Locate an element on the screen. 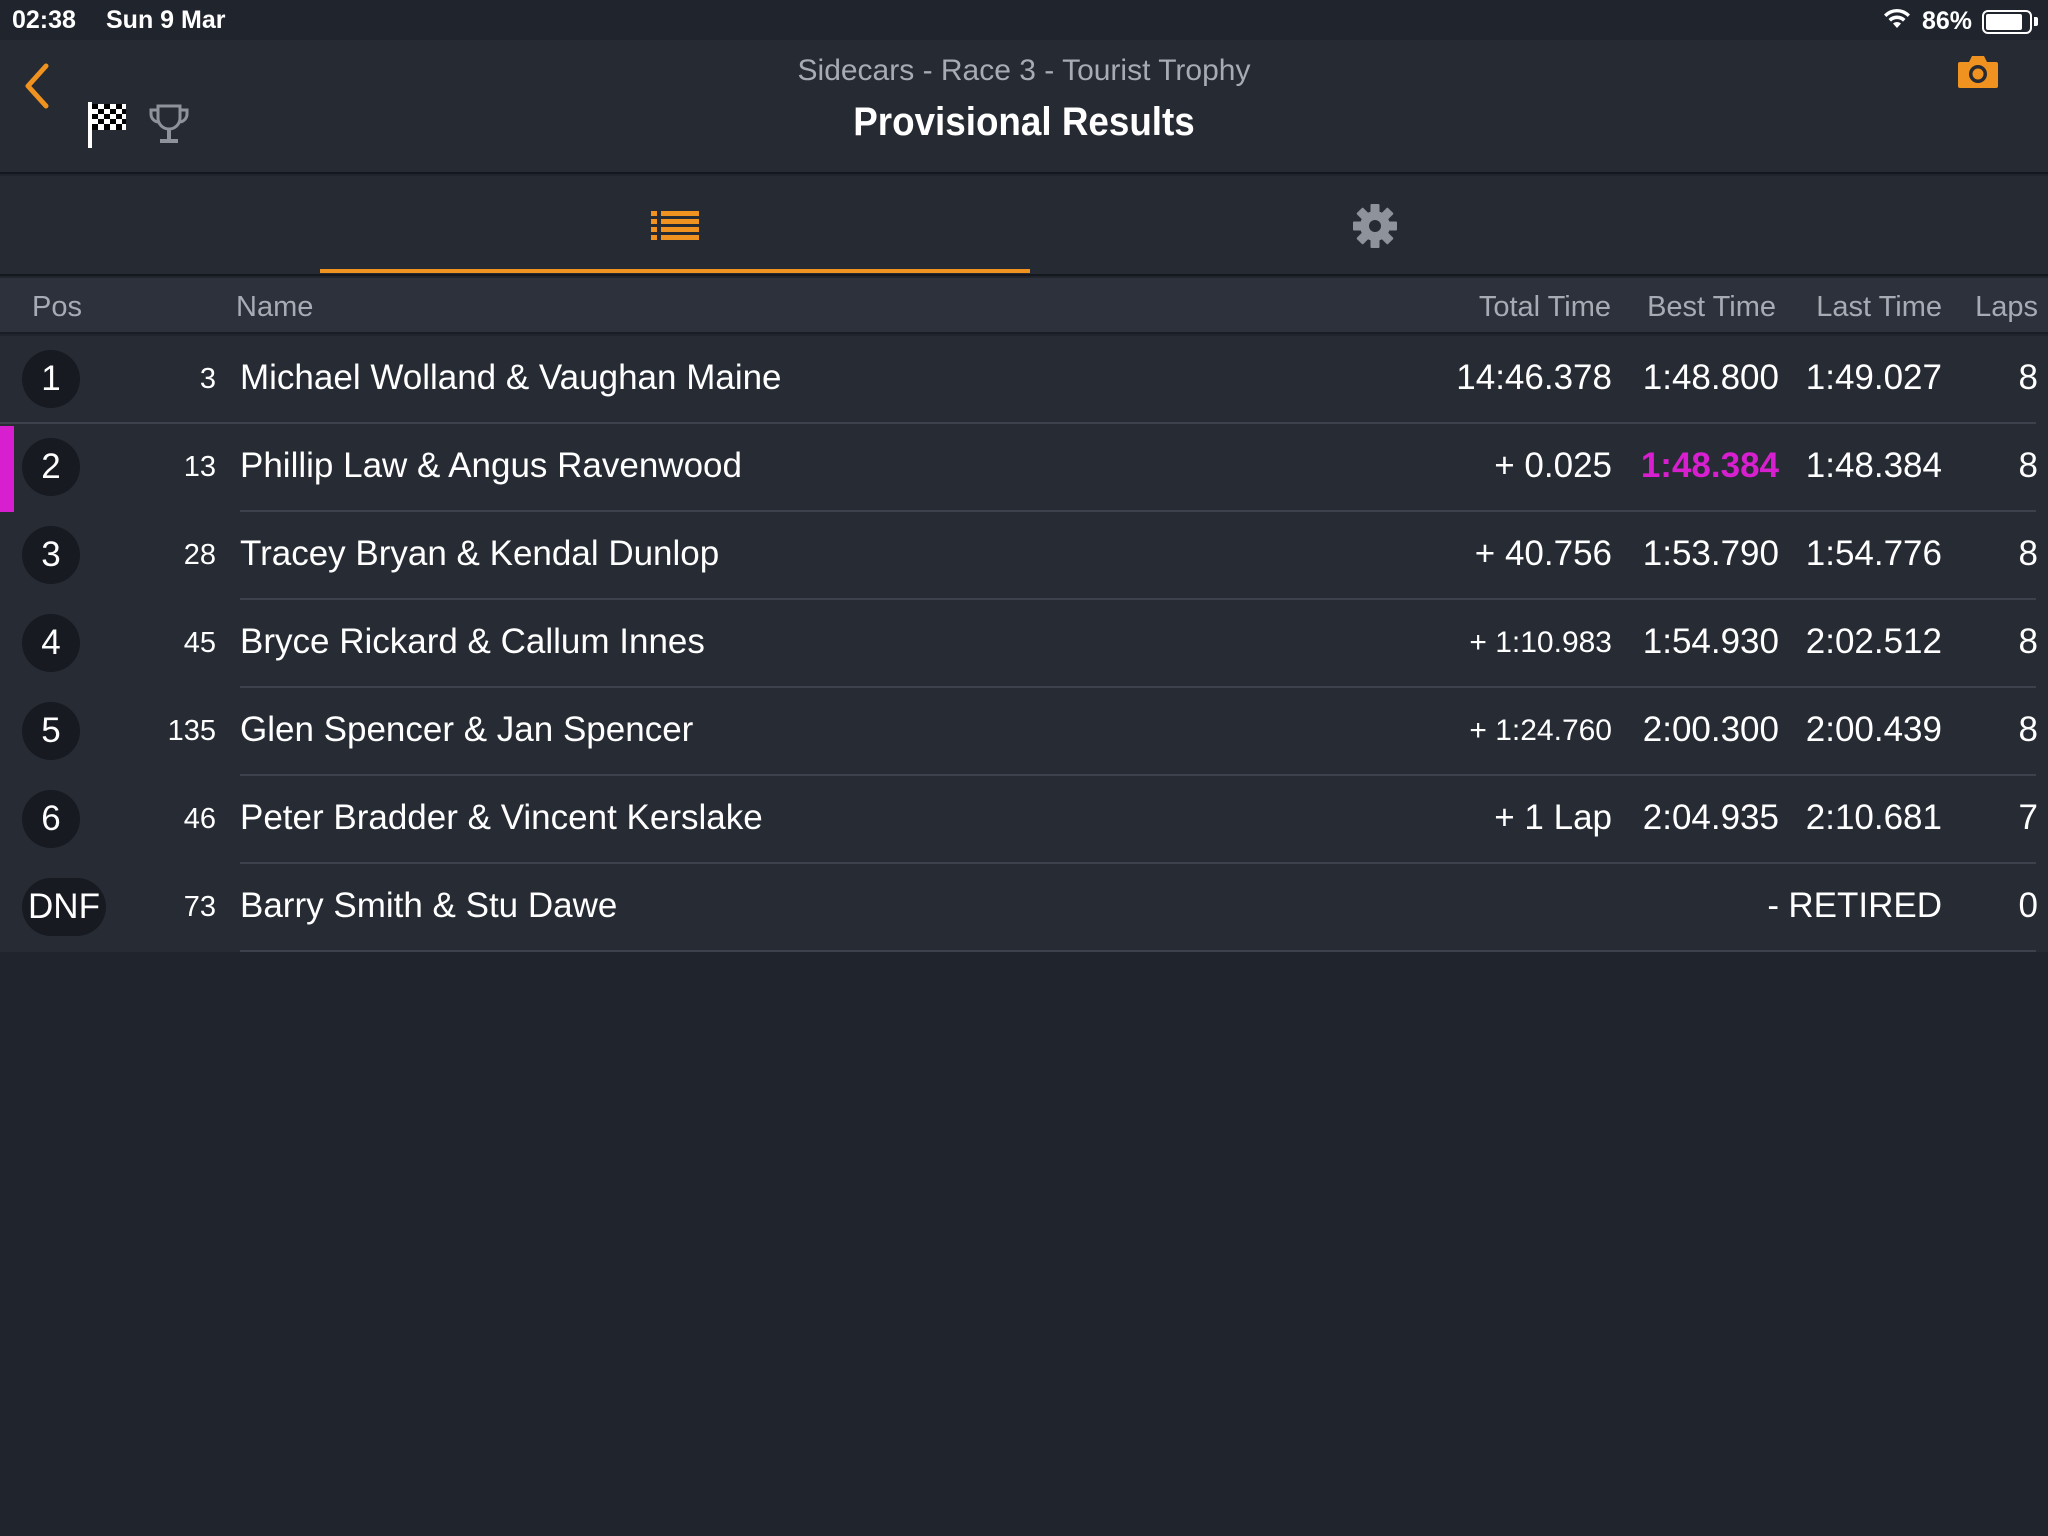  race-subtitle: Sidecars - Race 3 - Tourist Trophy is located at coordinates (1024, 70).